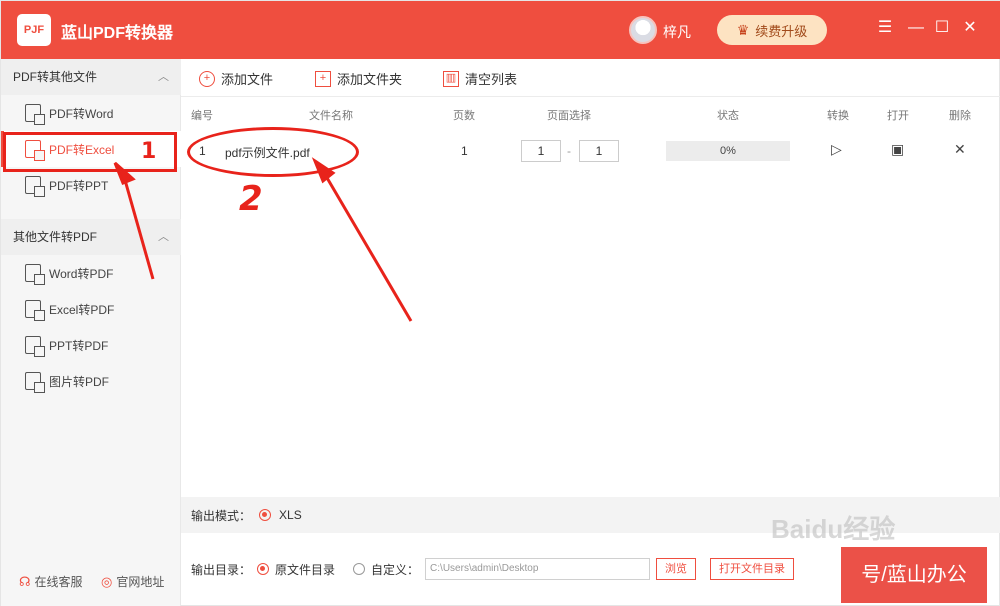  What do you see at coordinates (914, 575) in the screenshot?
I see `watermark-banner: 号/蓝山办公` at bounding box center [914, 575].